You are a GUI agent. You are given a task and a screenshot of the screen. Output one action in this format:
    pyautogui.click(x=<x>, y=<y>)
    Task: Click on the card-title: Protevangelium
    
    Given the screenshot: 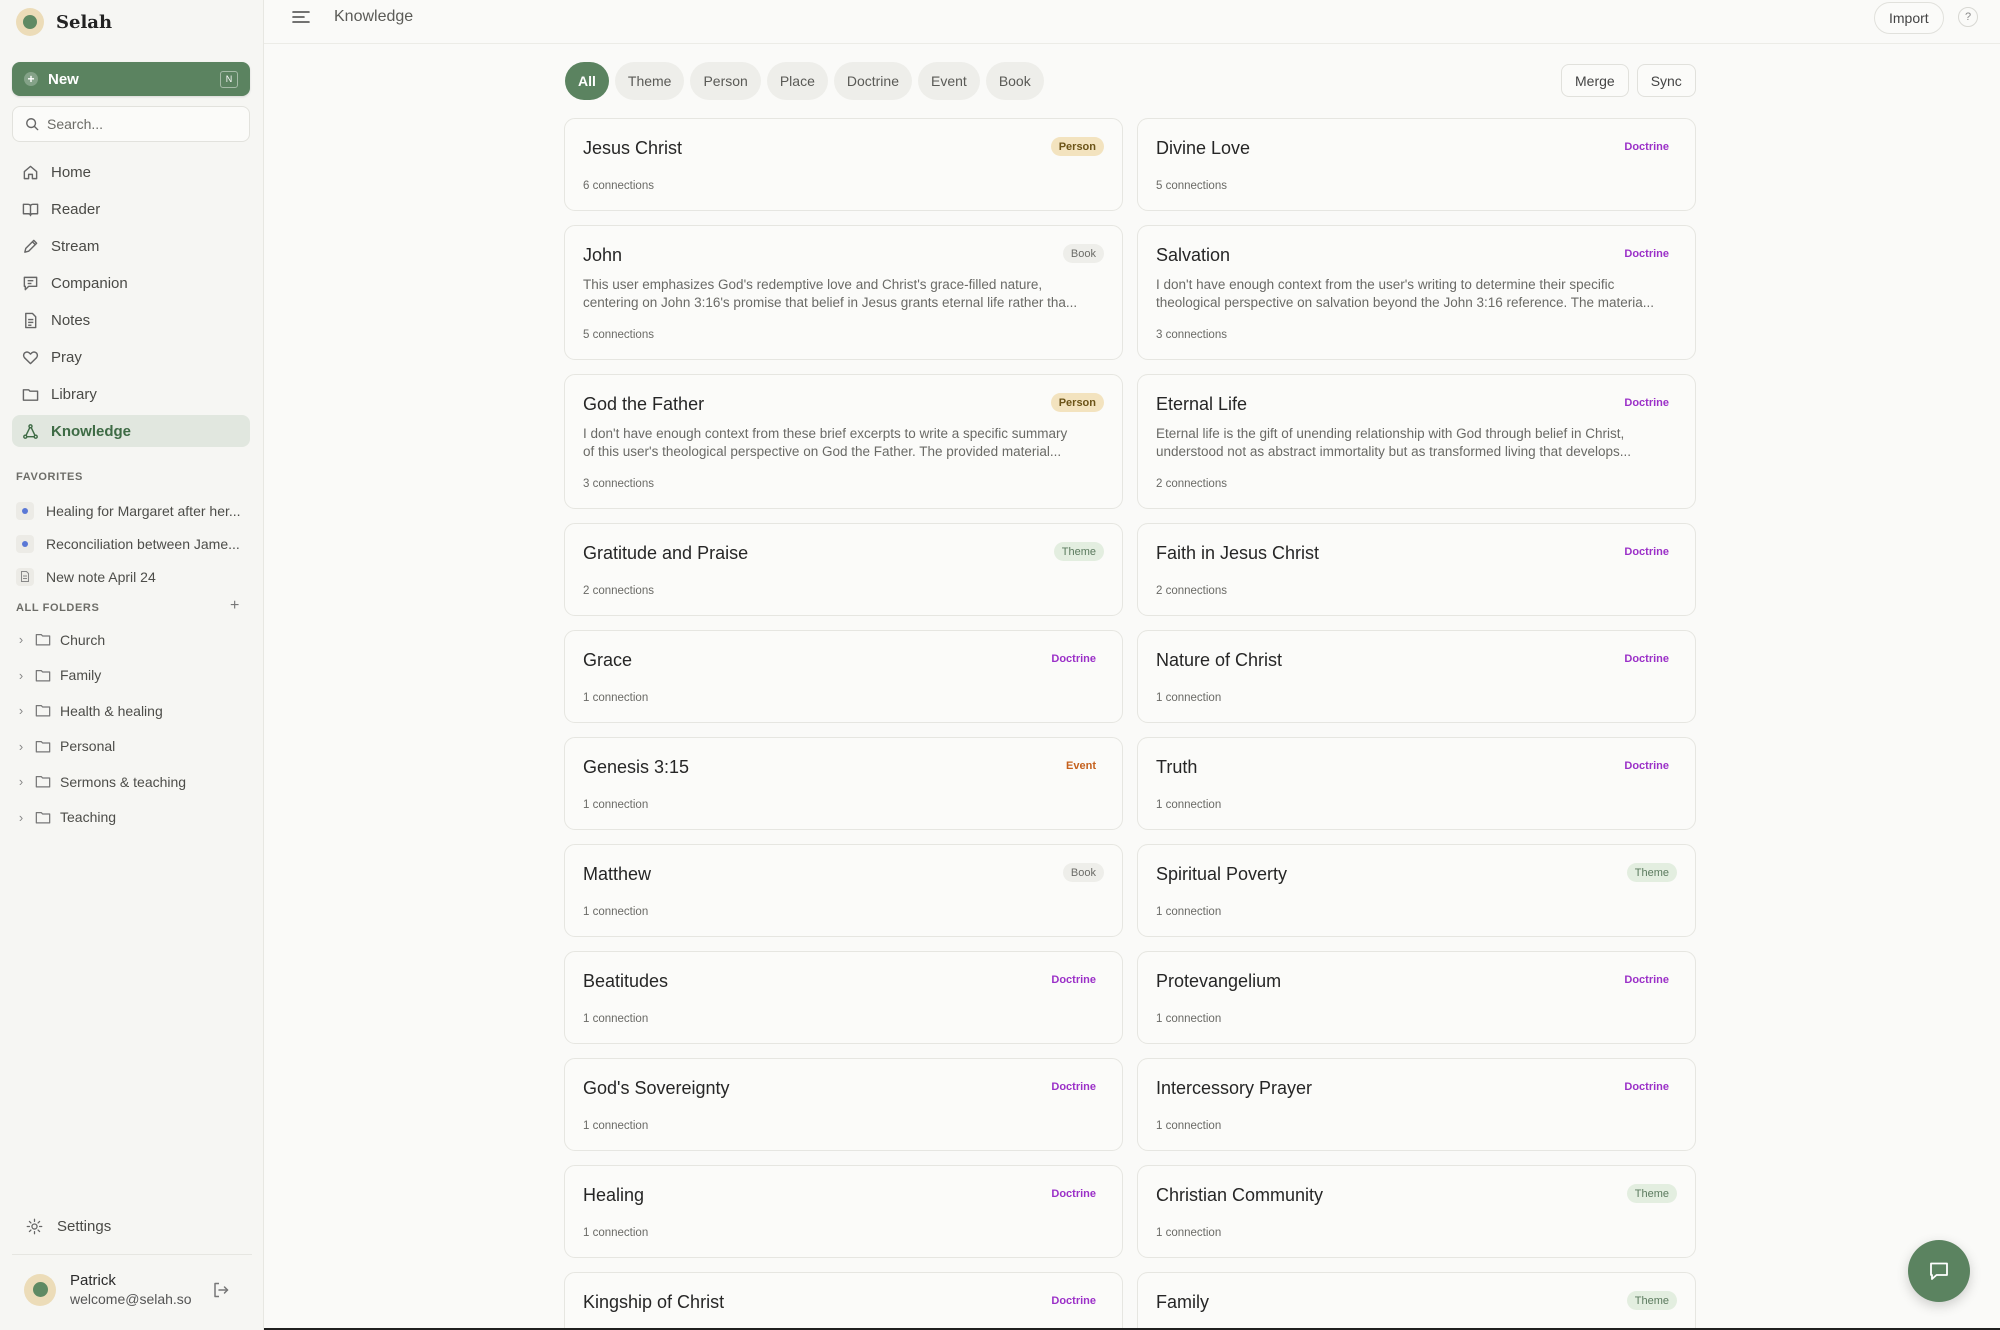 What is the action you would take?
    pyautogui.click(x=1219, y=981)
    